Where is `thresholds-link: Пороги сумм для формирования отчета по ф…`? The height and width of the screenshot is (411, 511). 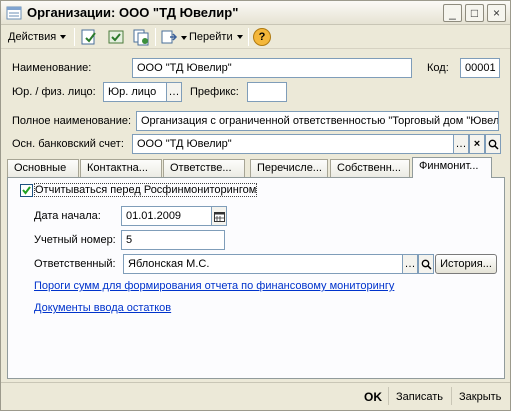 thresholds-link: Пороги сумм для формирования отчета по ф… is located at coordinates (214, 286).